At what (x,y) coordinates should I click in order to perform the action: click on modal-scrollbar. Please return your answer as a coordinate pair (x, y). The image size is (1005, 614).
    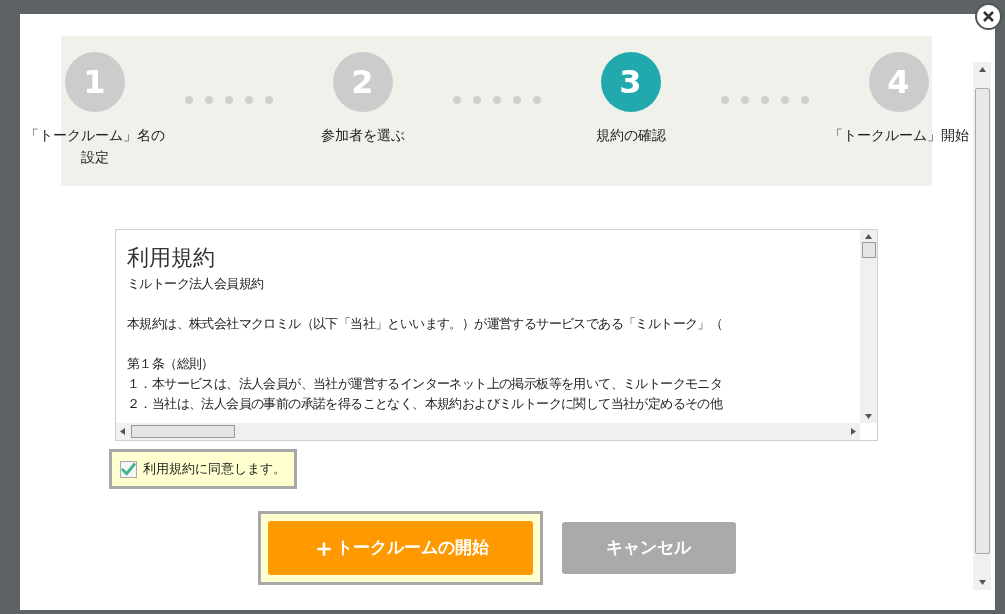
    Looking at the image, I should click on (982, 326).